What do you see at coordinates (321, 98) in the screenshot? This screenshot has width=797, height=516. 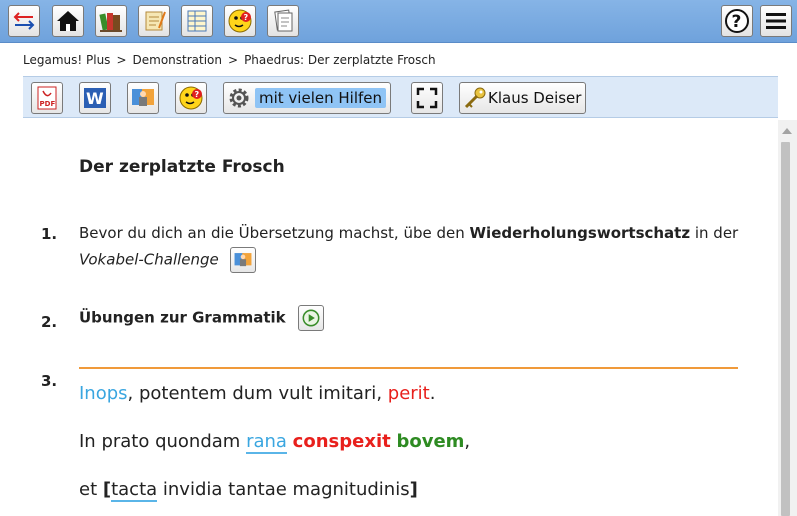 I see `help-level-label: mit vielen Hilfen` at bounding box center [321, 98].